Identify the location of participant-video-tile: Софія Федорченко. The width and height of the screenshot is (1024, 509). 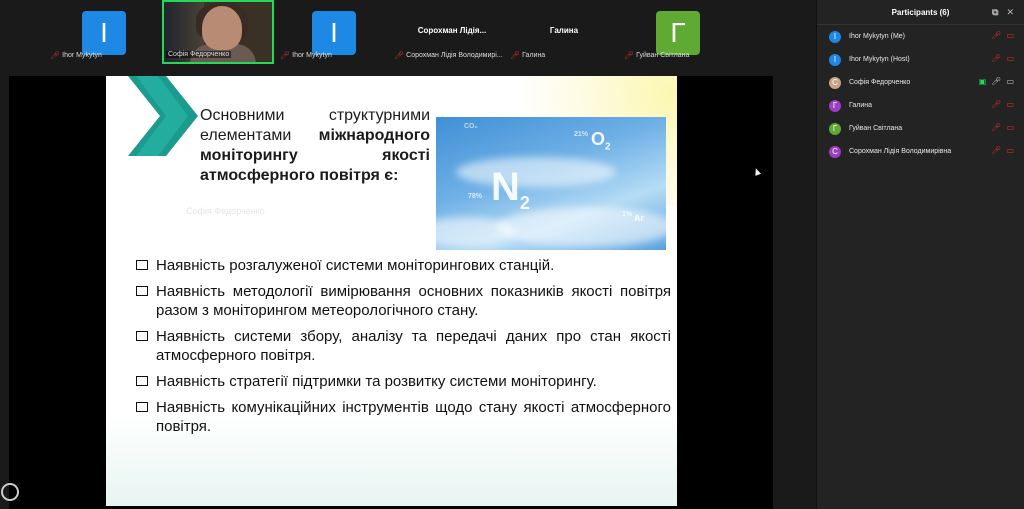
(218, 32).